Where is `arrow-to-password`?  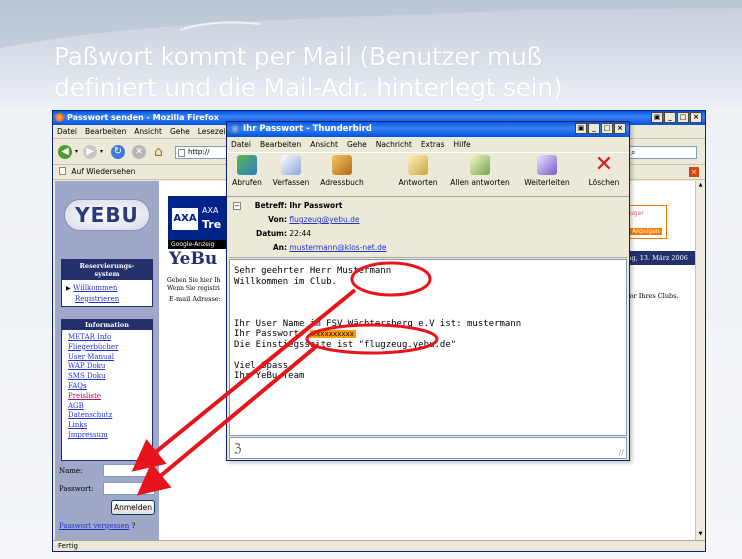
arrow-to-password is located at coordinates (228, 419).